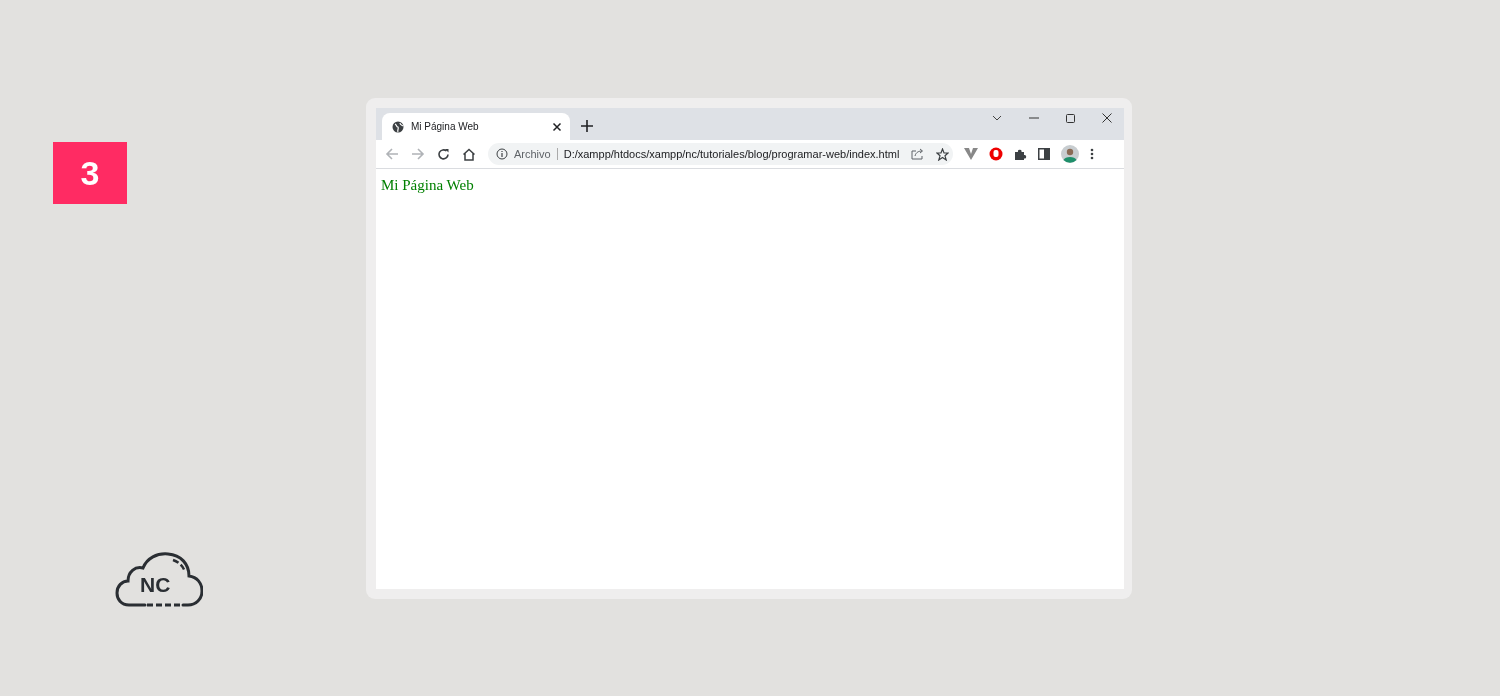  What do you see at coordinates (997, 118) in the screenshot?
I see `chevron-down-icon` at bounding box center [997, 118].